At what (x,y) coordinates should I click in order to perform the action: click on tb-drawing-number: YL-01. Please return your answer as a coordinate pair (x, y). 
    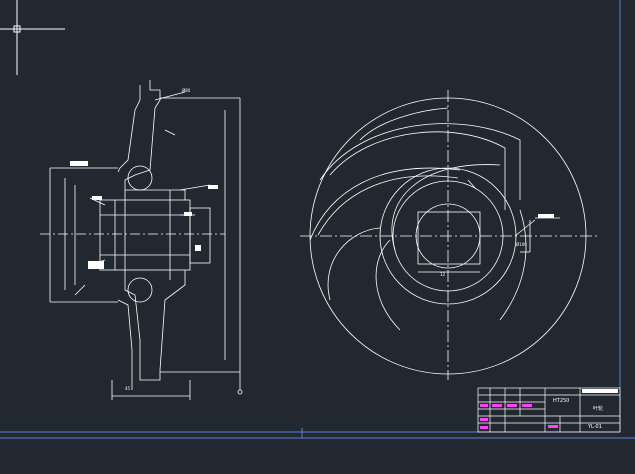
    Looking at the image, I should click on (594, 427).